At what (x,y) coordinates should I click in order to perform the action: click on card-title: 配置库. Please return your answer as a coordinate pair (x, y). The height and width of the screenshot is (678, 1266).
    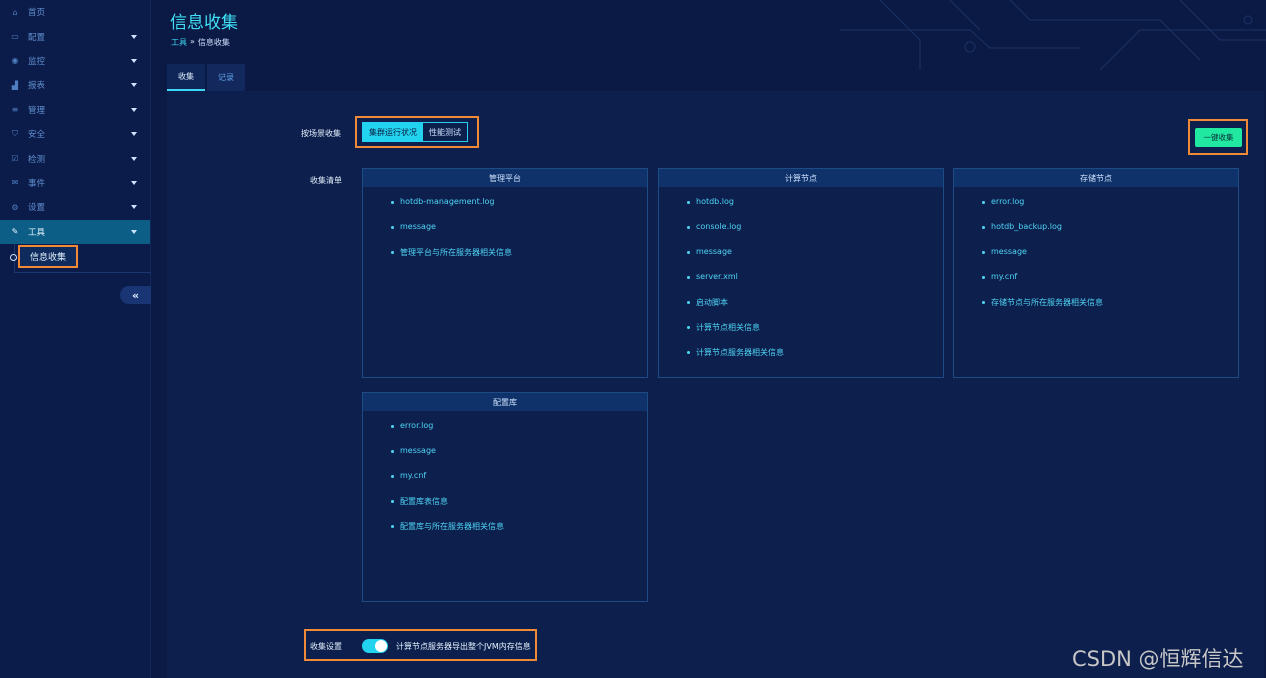
    Looking at the image, I should click on (505, 402).